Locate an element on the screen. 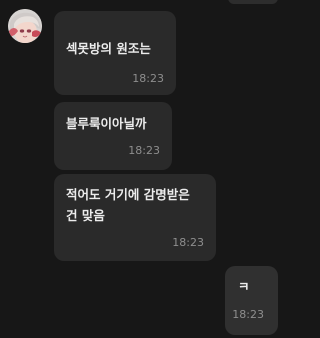 Image resolution: width=320 pixels, height=338 pixels. message-text: 블루룩이아닐까 is located at coordinates (106, 123).